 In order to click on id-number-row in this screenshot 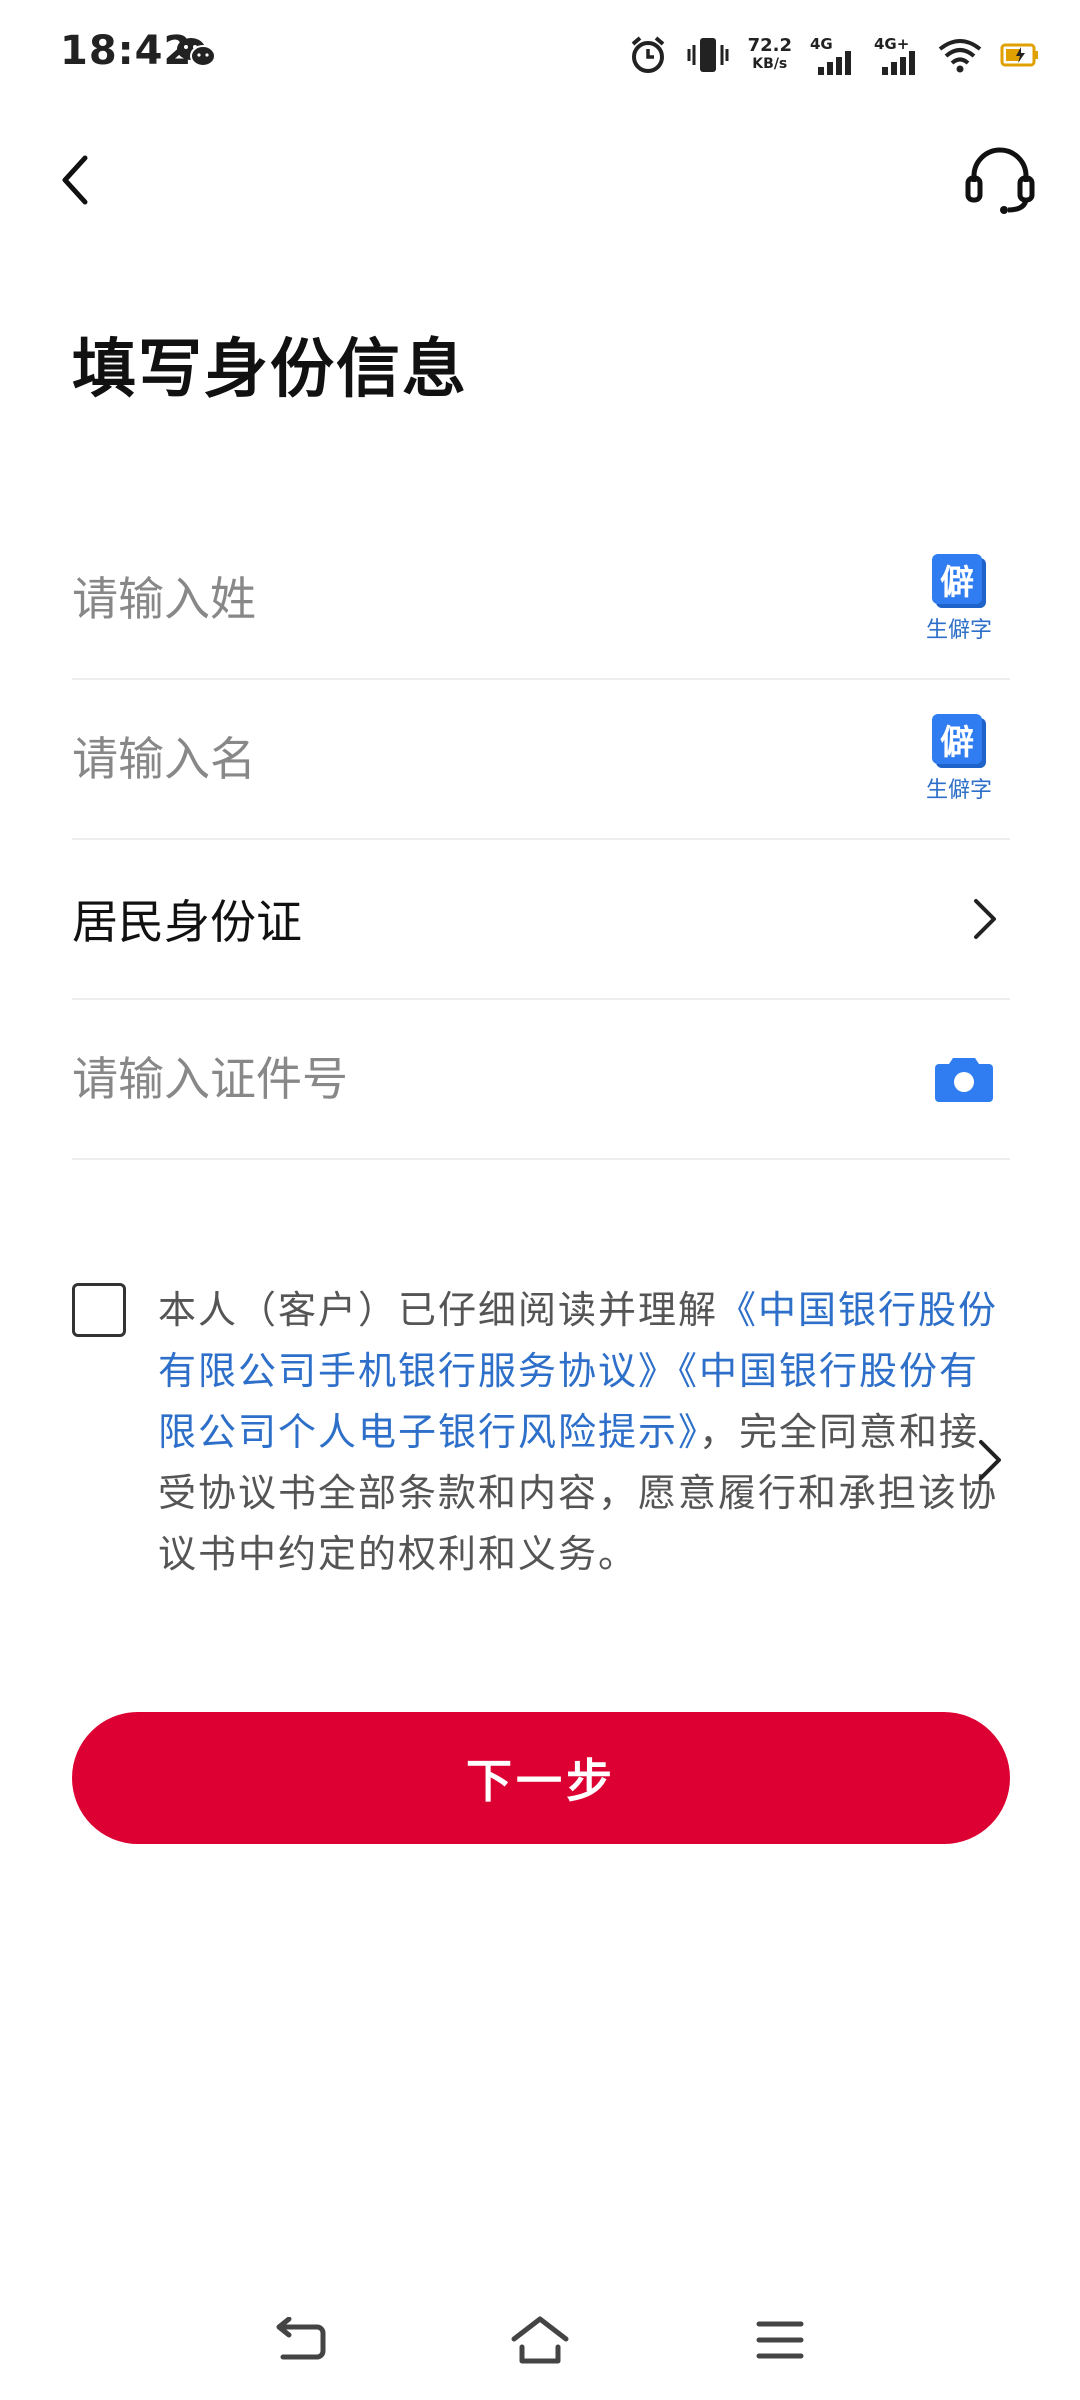, I will do `click(541, 1080)`.